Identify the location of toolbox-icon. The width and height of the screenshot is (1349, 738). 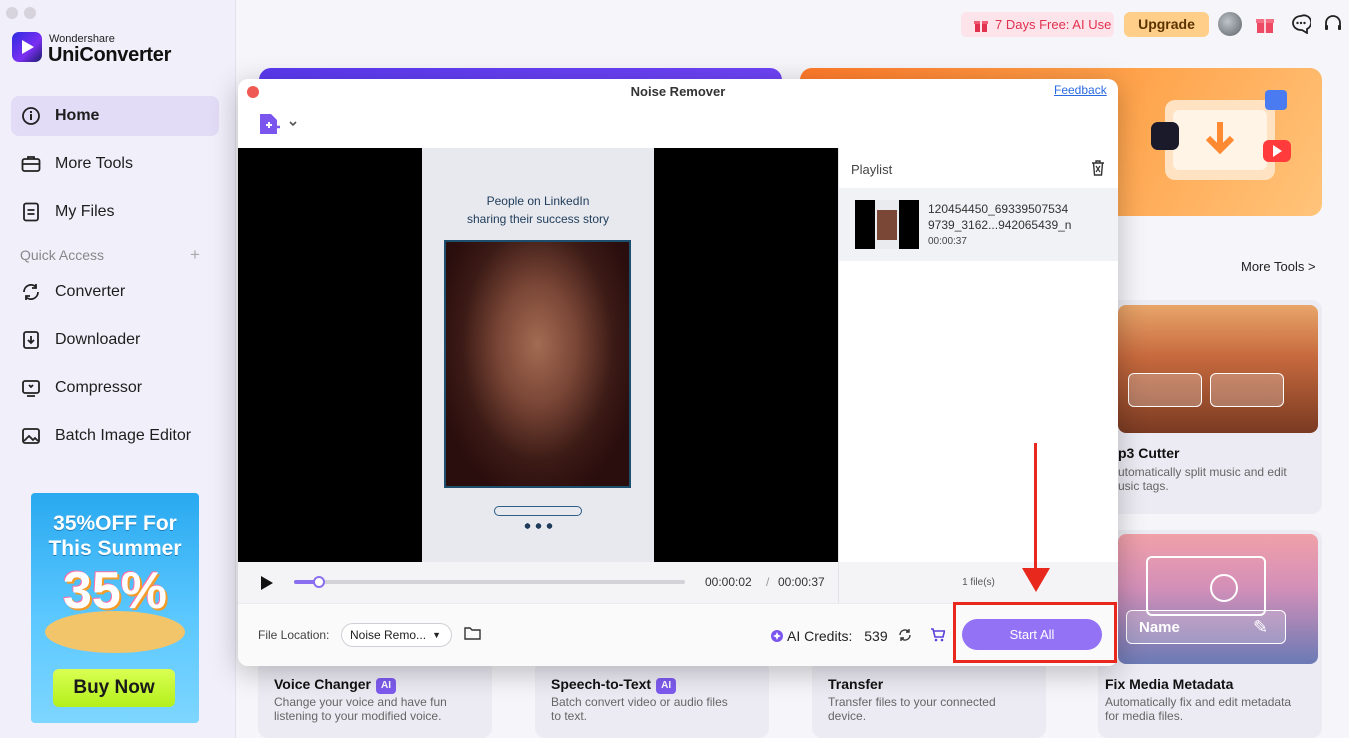
(31, 164).